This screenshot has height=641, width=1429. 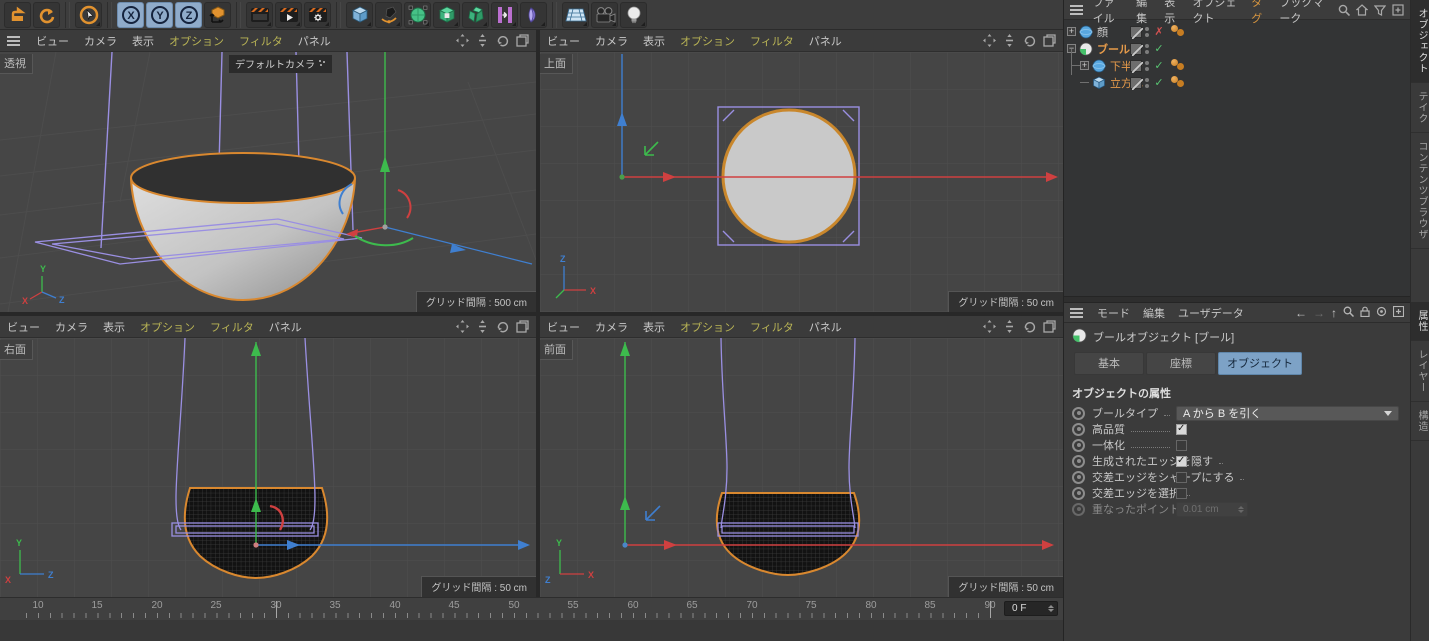 I want to click on select-intersections-checkbox, so click(x=1181, y=493).